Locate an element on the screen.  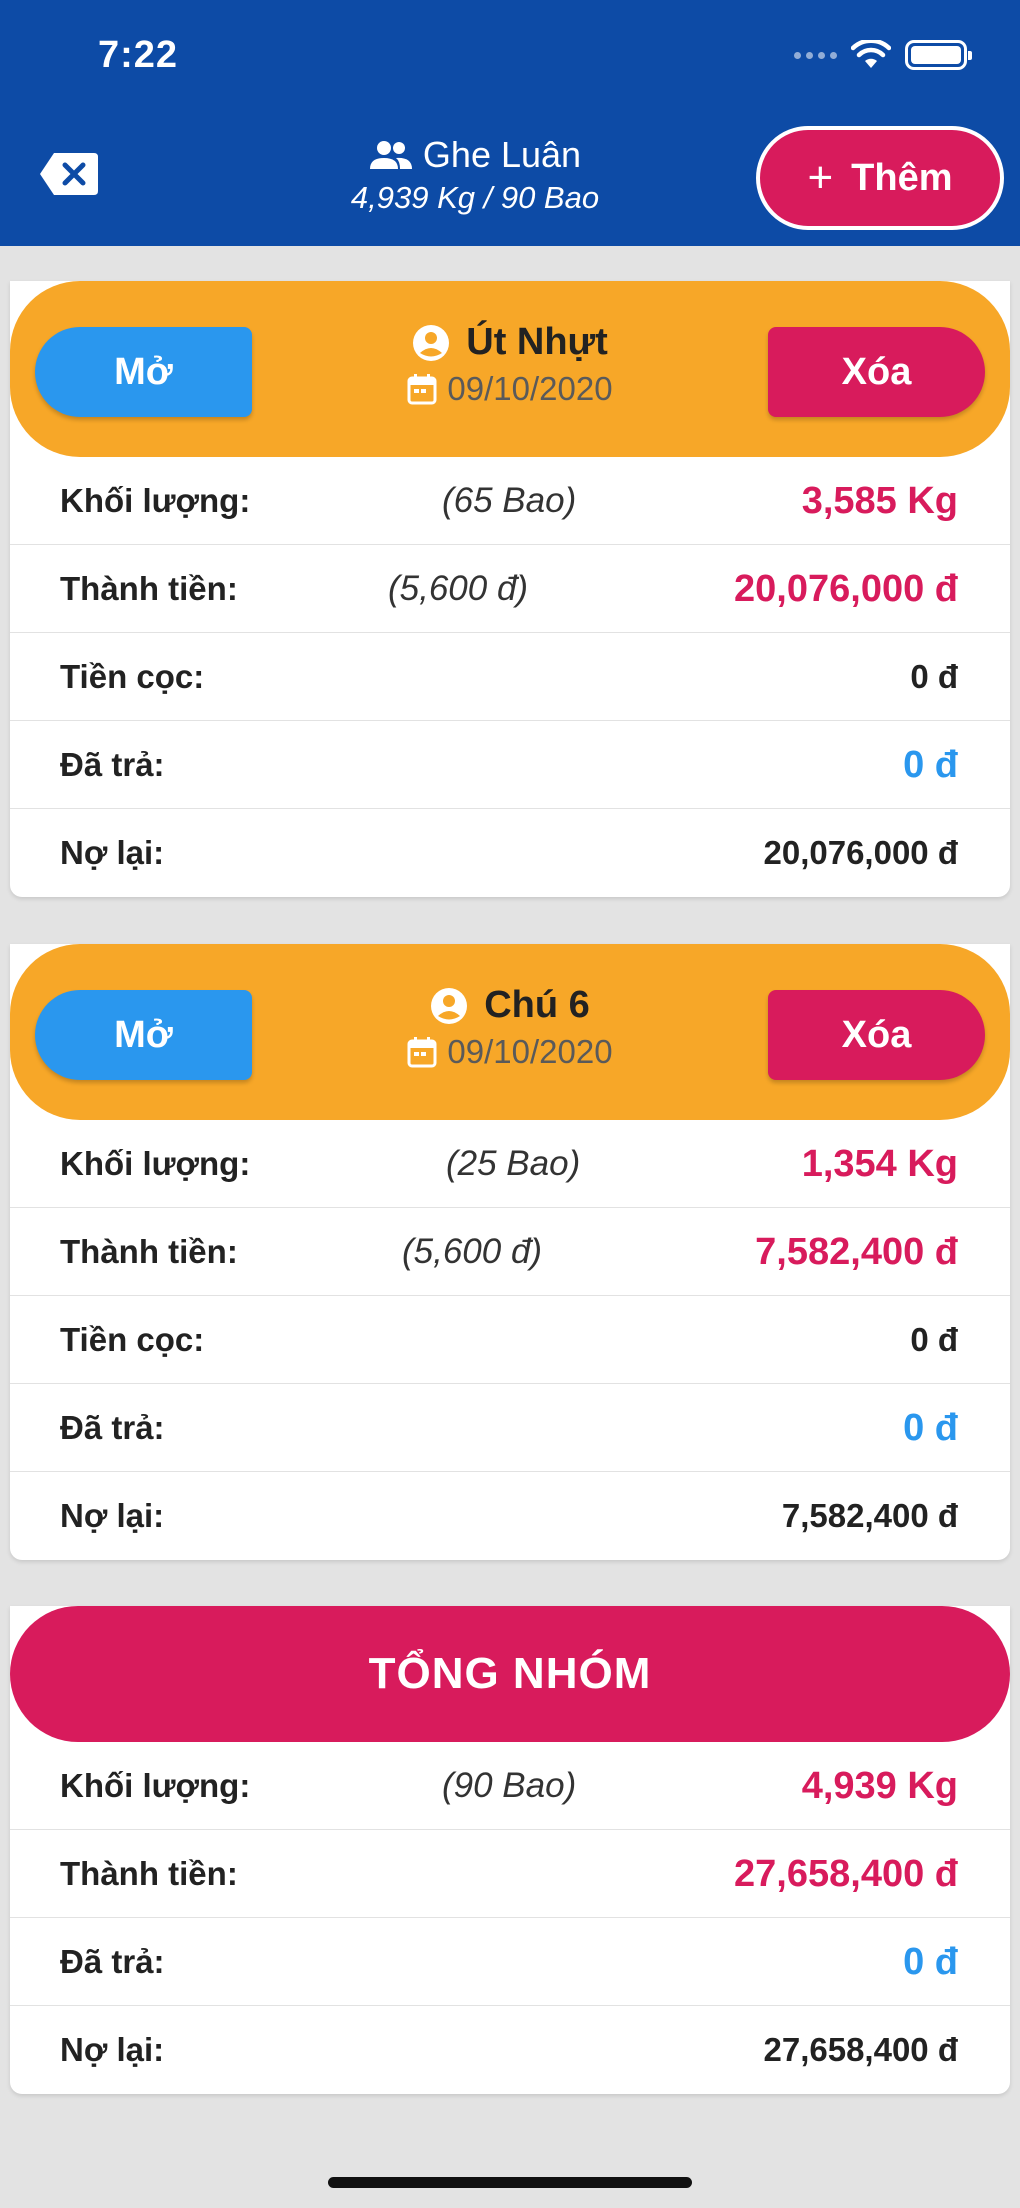
group-total-title: TỔNG NHÓM is located at coordinates (510, 1673).